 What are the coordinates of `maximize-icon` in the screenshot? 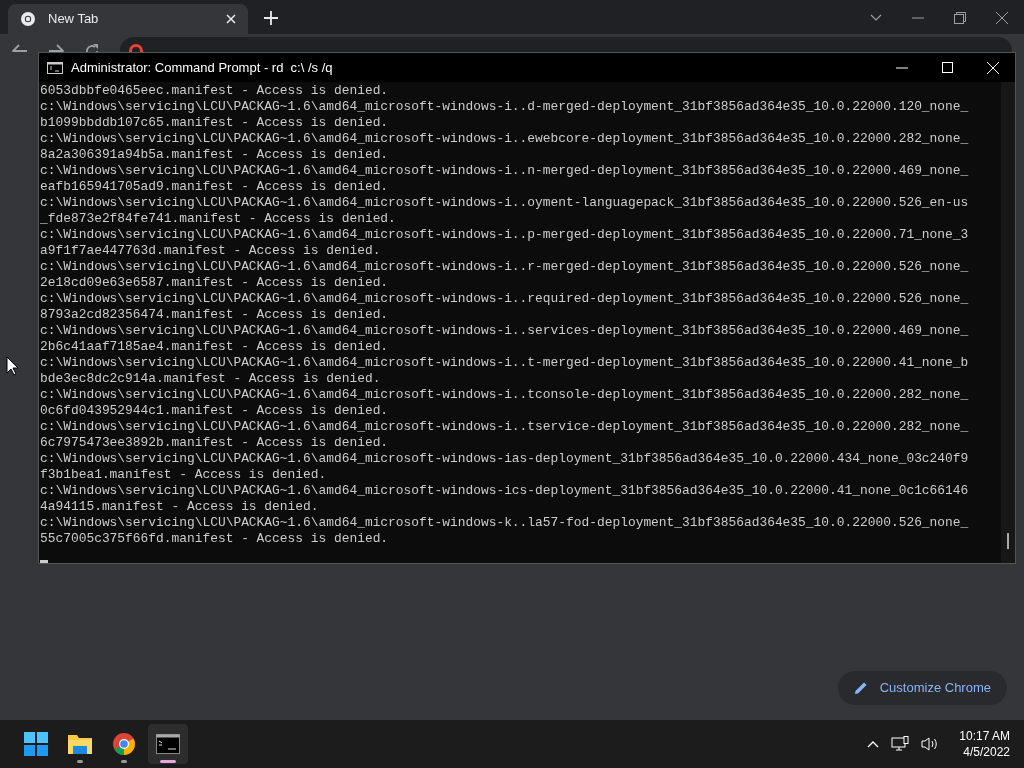 It's located at (947, 67).